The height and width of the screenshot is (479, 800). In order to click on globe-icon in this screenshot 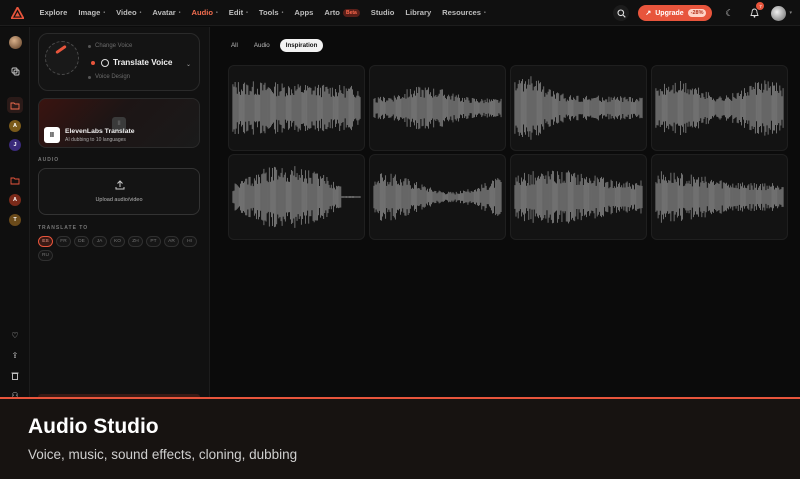, I will do `click(105, 62)`.